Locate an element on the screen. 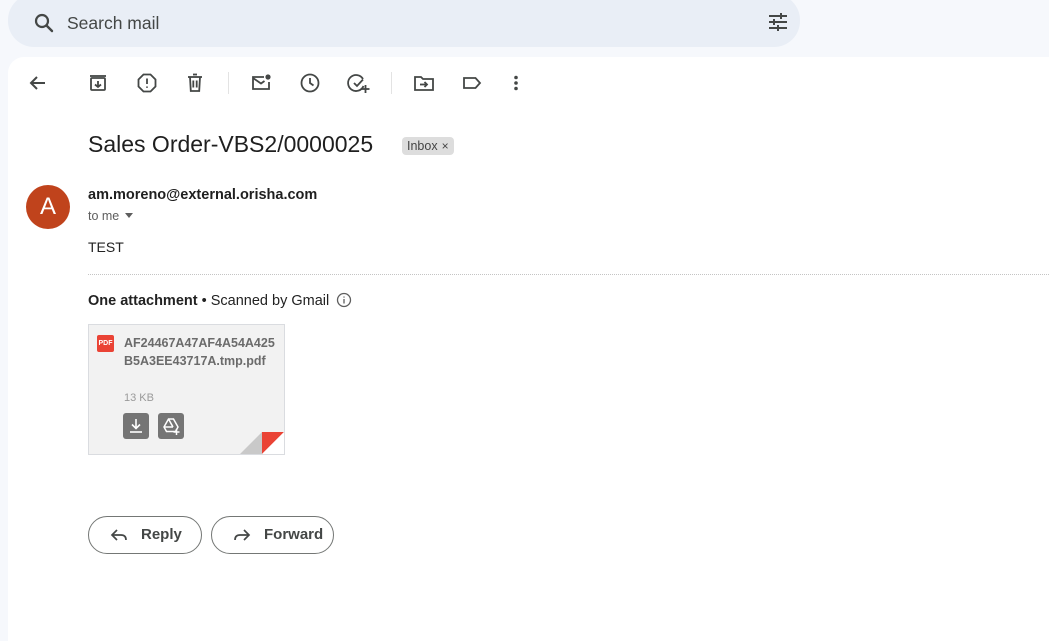 Image resolution: width=1049 pixels, height=641 pixels. reply-button: Reply is located at coordinates (145, 535).